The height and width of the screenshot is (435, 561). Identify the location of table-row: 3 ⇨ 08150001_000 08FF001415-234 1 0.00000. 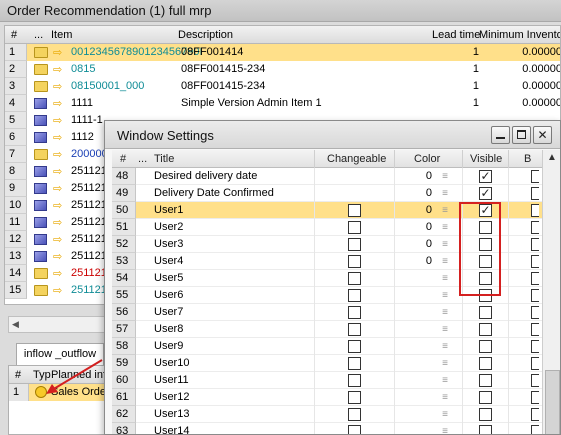
(282, 86).